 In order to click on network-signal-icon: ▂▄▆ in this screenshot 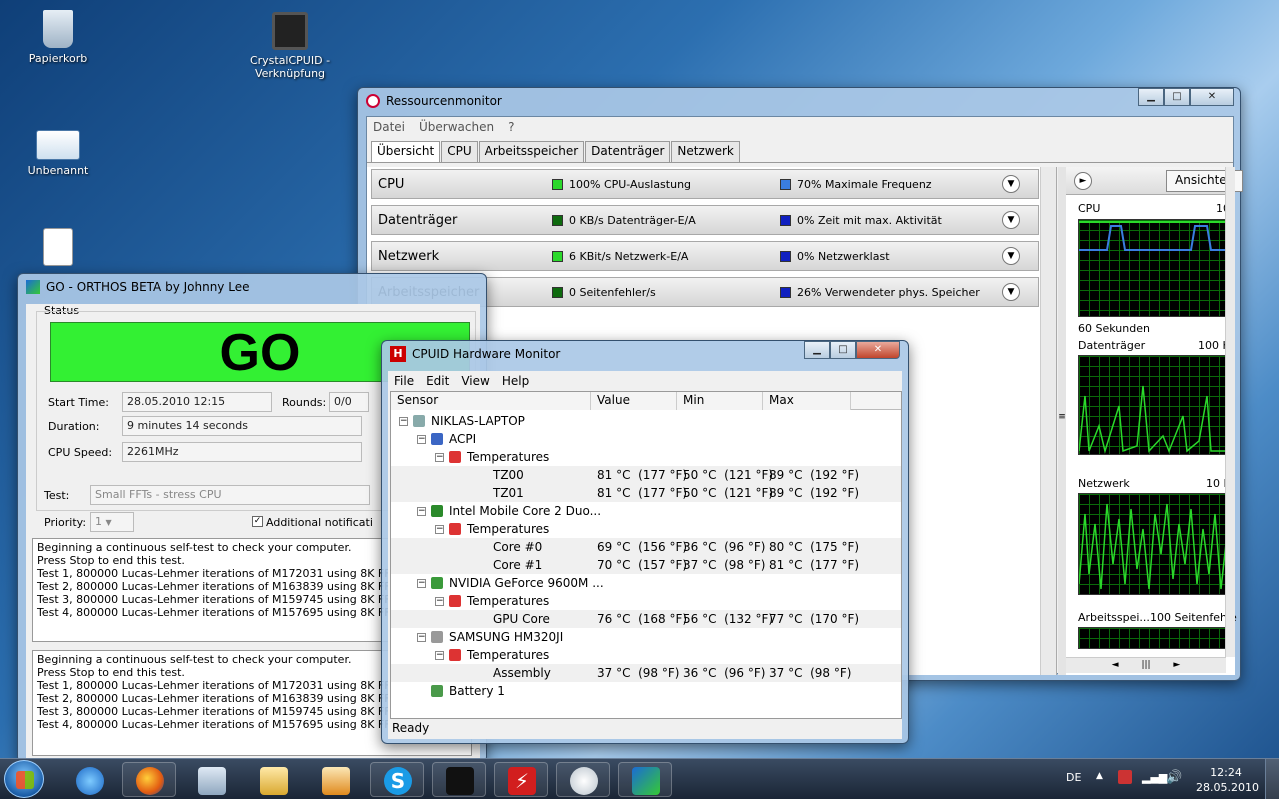, I will do `click(1154, 777)`.